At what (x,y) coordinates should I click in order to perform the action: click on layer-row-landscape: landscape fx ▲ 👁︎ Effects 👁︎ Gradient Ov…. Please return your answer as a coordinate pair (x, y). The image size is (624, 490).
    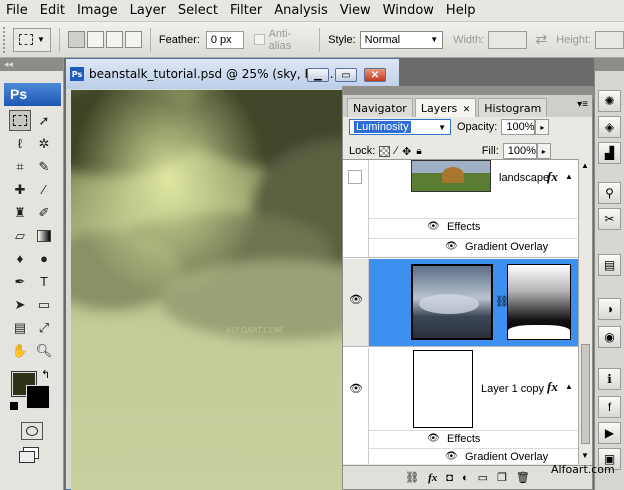
    Looking at the image, I should click on (460, 209).